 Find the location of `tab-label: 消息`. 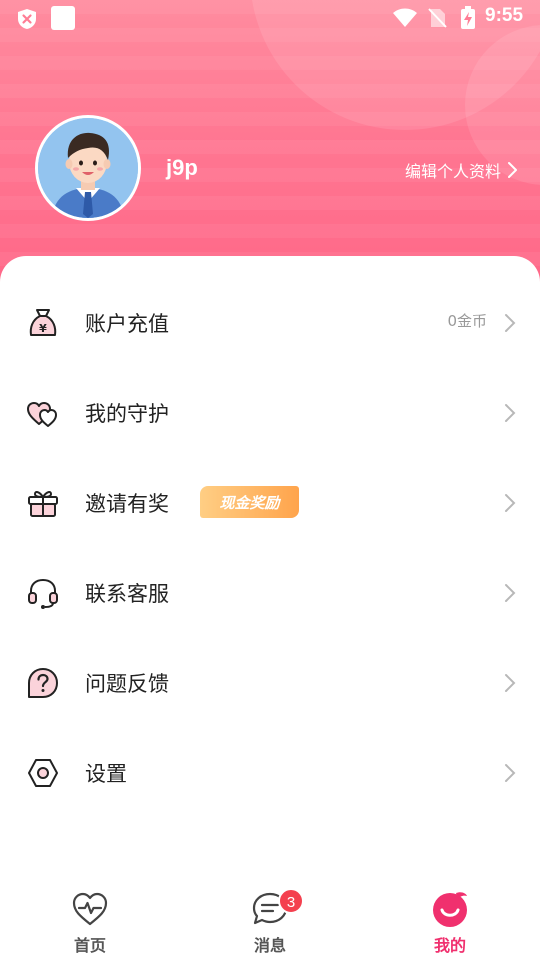

tab-label: 消息 is located at coordinates (269, 945).